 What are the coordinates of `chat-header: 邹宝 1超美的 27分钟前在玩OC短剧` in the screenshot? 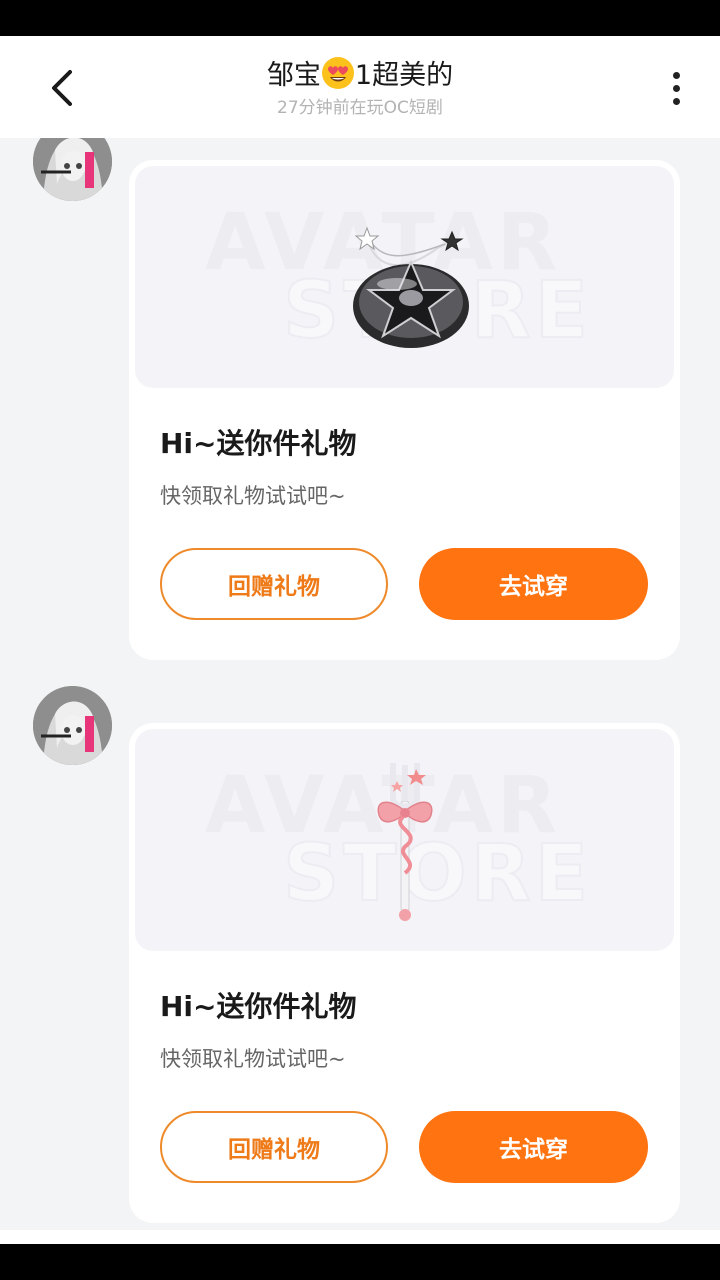 It's located at (360, 87).